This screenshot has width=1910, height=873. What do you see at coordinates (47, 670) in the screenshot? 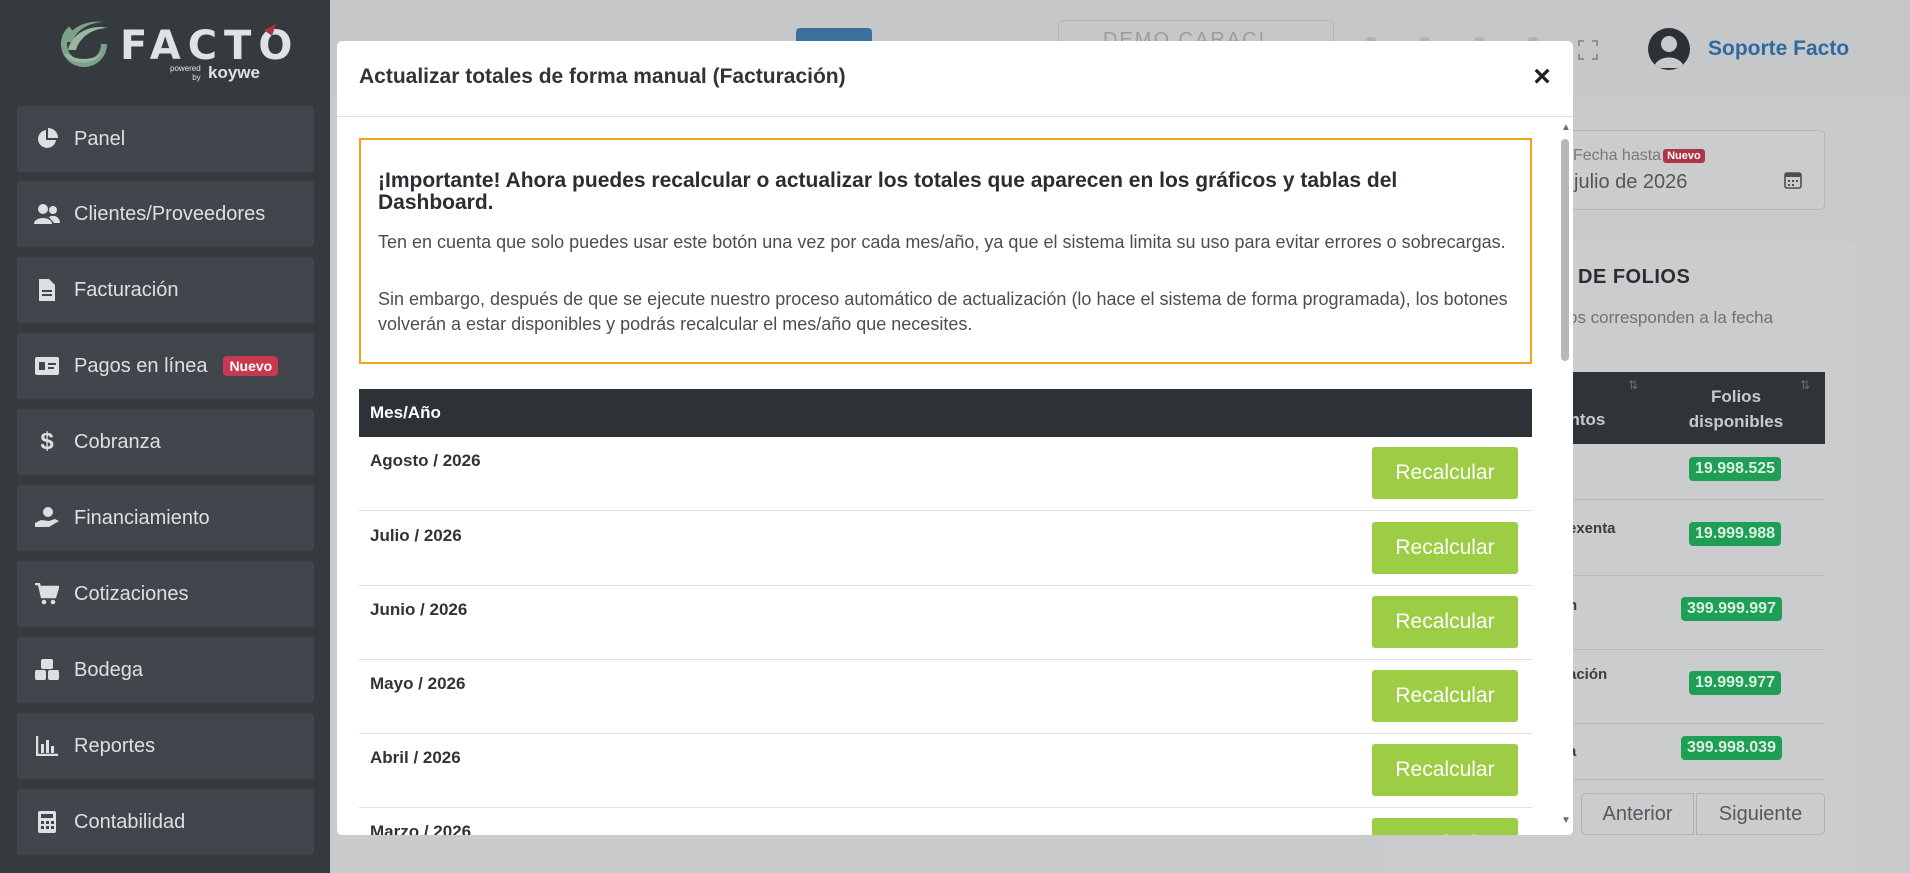
I see `boxes-icon` at bounding box center [47, 670].